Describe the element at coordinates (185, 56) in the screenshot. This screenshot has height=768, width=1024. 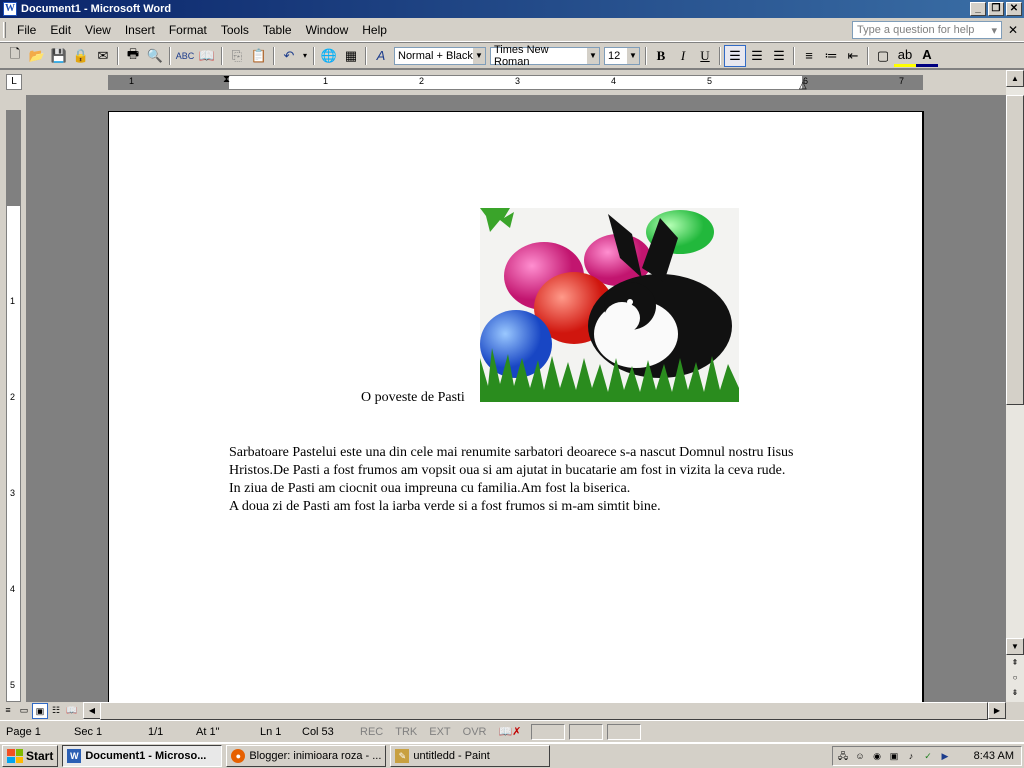
I see `spelling-icon: ABC` at that location.